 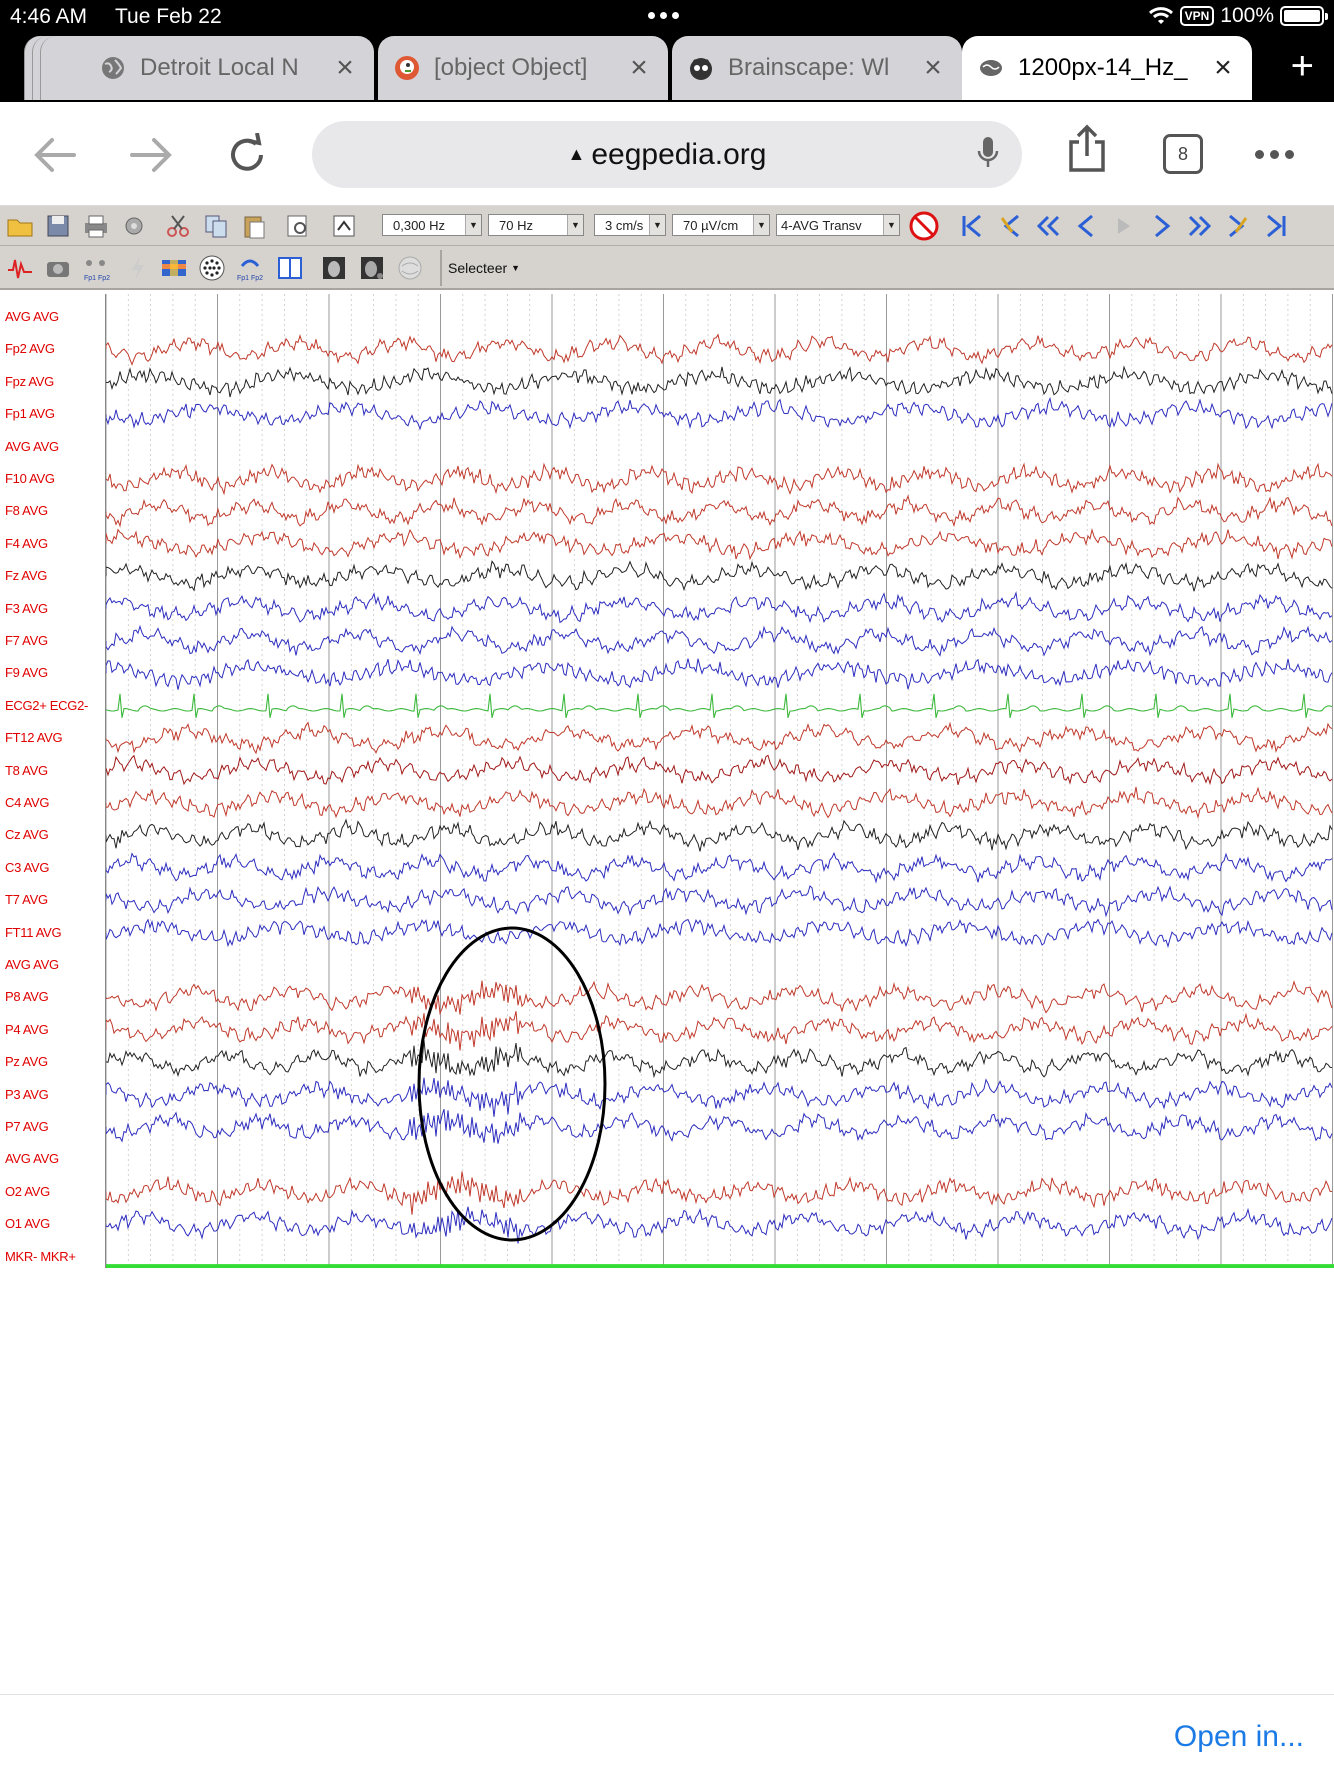 I want to click on fast-forward-icon, so click(x=1200, y=226).